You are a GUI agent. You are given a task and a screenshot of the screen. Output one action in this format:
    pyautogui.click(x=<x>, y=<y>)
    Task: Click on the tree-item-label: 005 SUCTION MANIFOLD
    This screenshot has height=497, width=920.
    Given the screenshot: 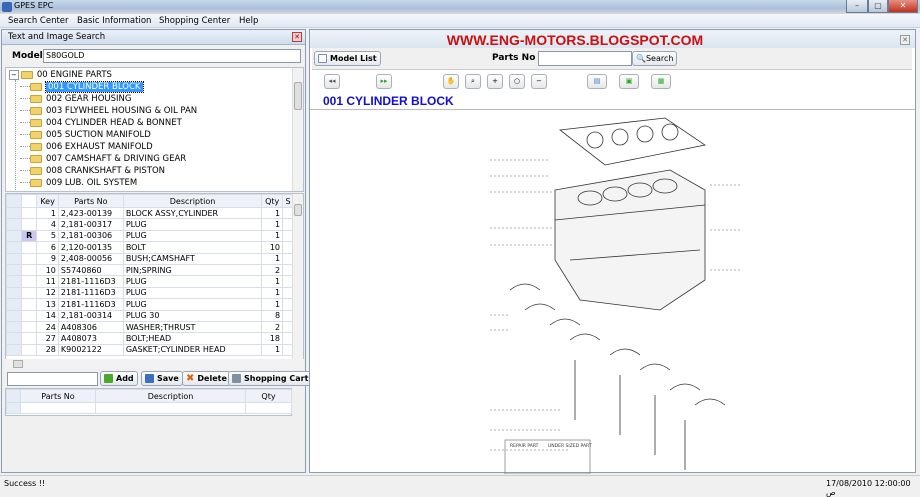 What is the action you would take?
    pyautogui.click(x=98, y=135)
    